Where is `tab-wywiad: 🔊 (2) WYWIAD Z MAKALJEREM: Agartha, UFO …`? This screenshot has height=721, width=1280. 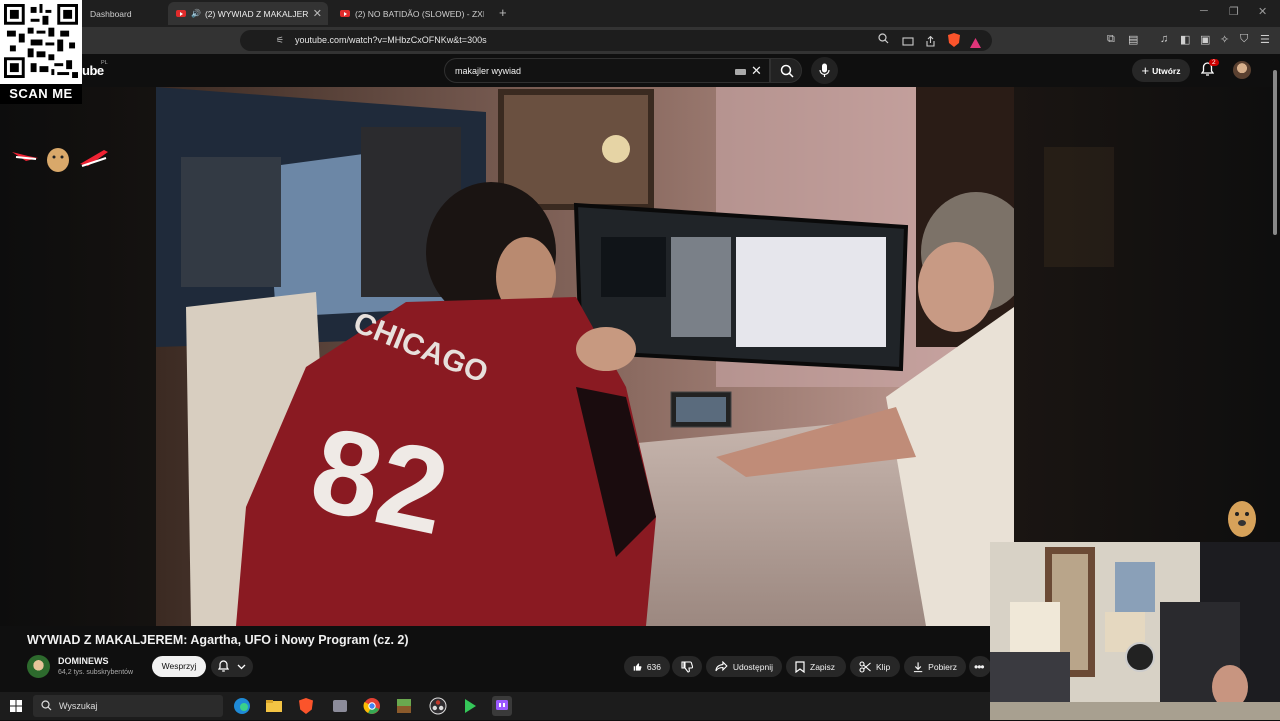 tab-wywiad: 🔊 (2) WYWIAD Z MAKALJEREM: Agartha, UFO … is located at coordinates (248, 13).